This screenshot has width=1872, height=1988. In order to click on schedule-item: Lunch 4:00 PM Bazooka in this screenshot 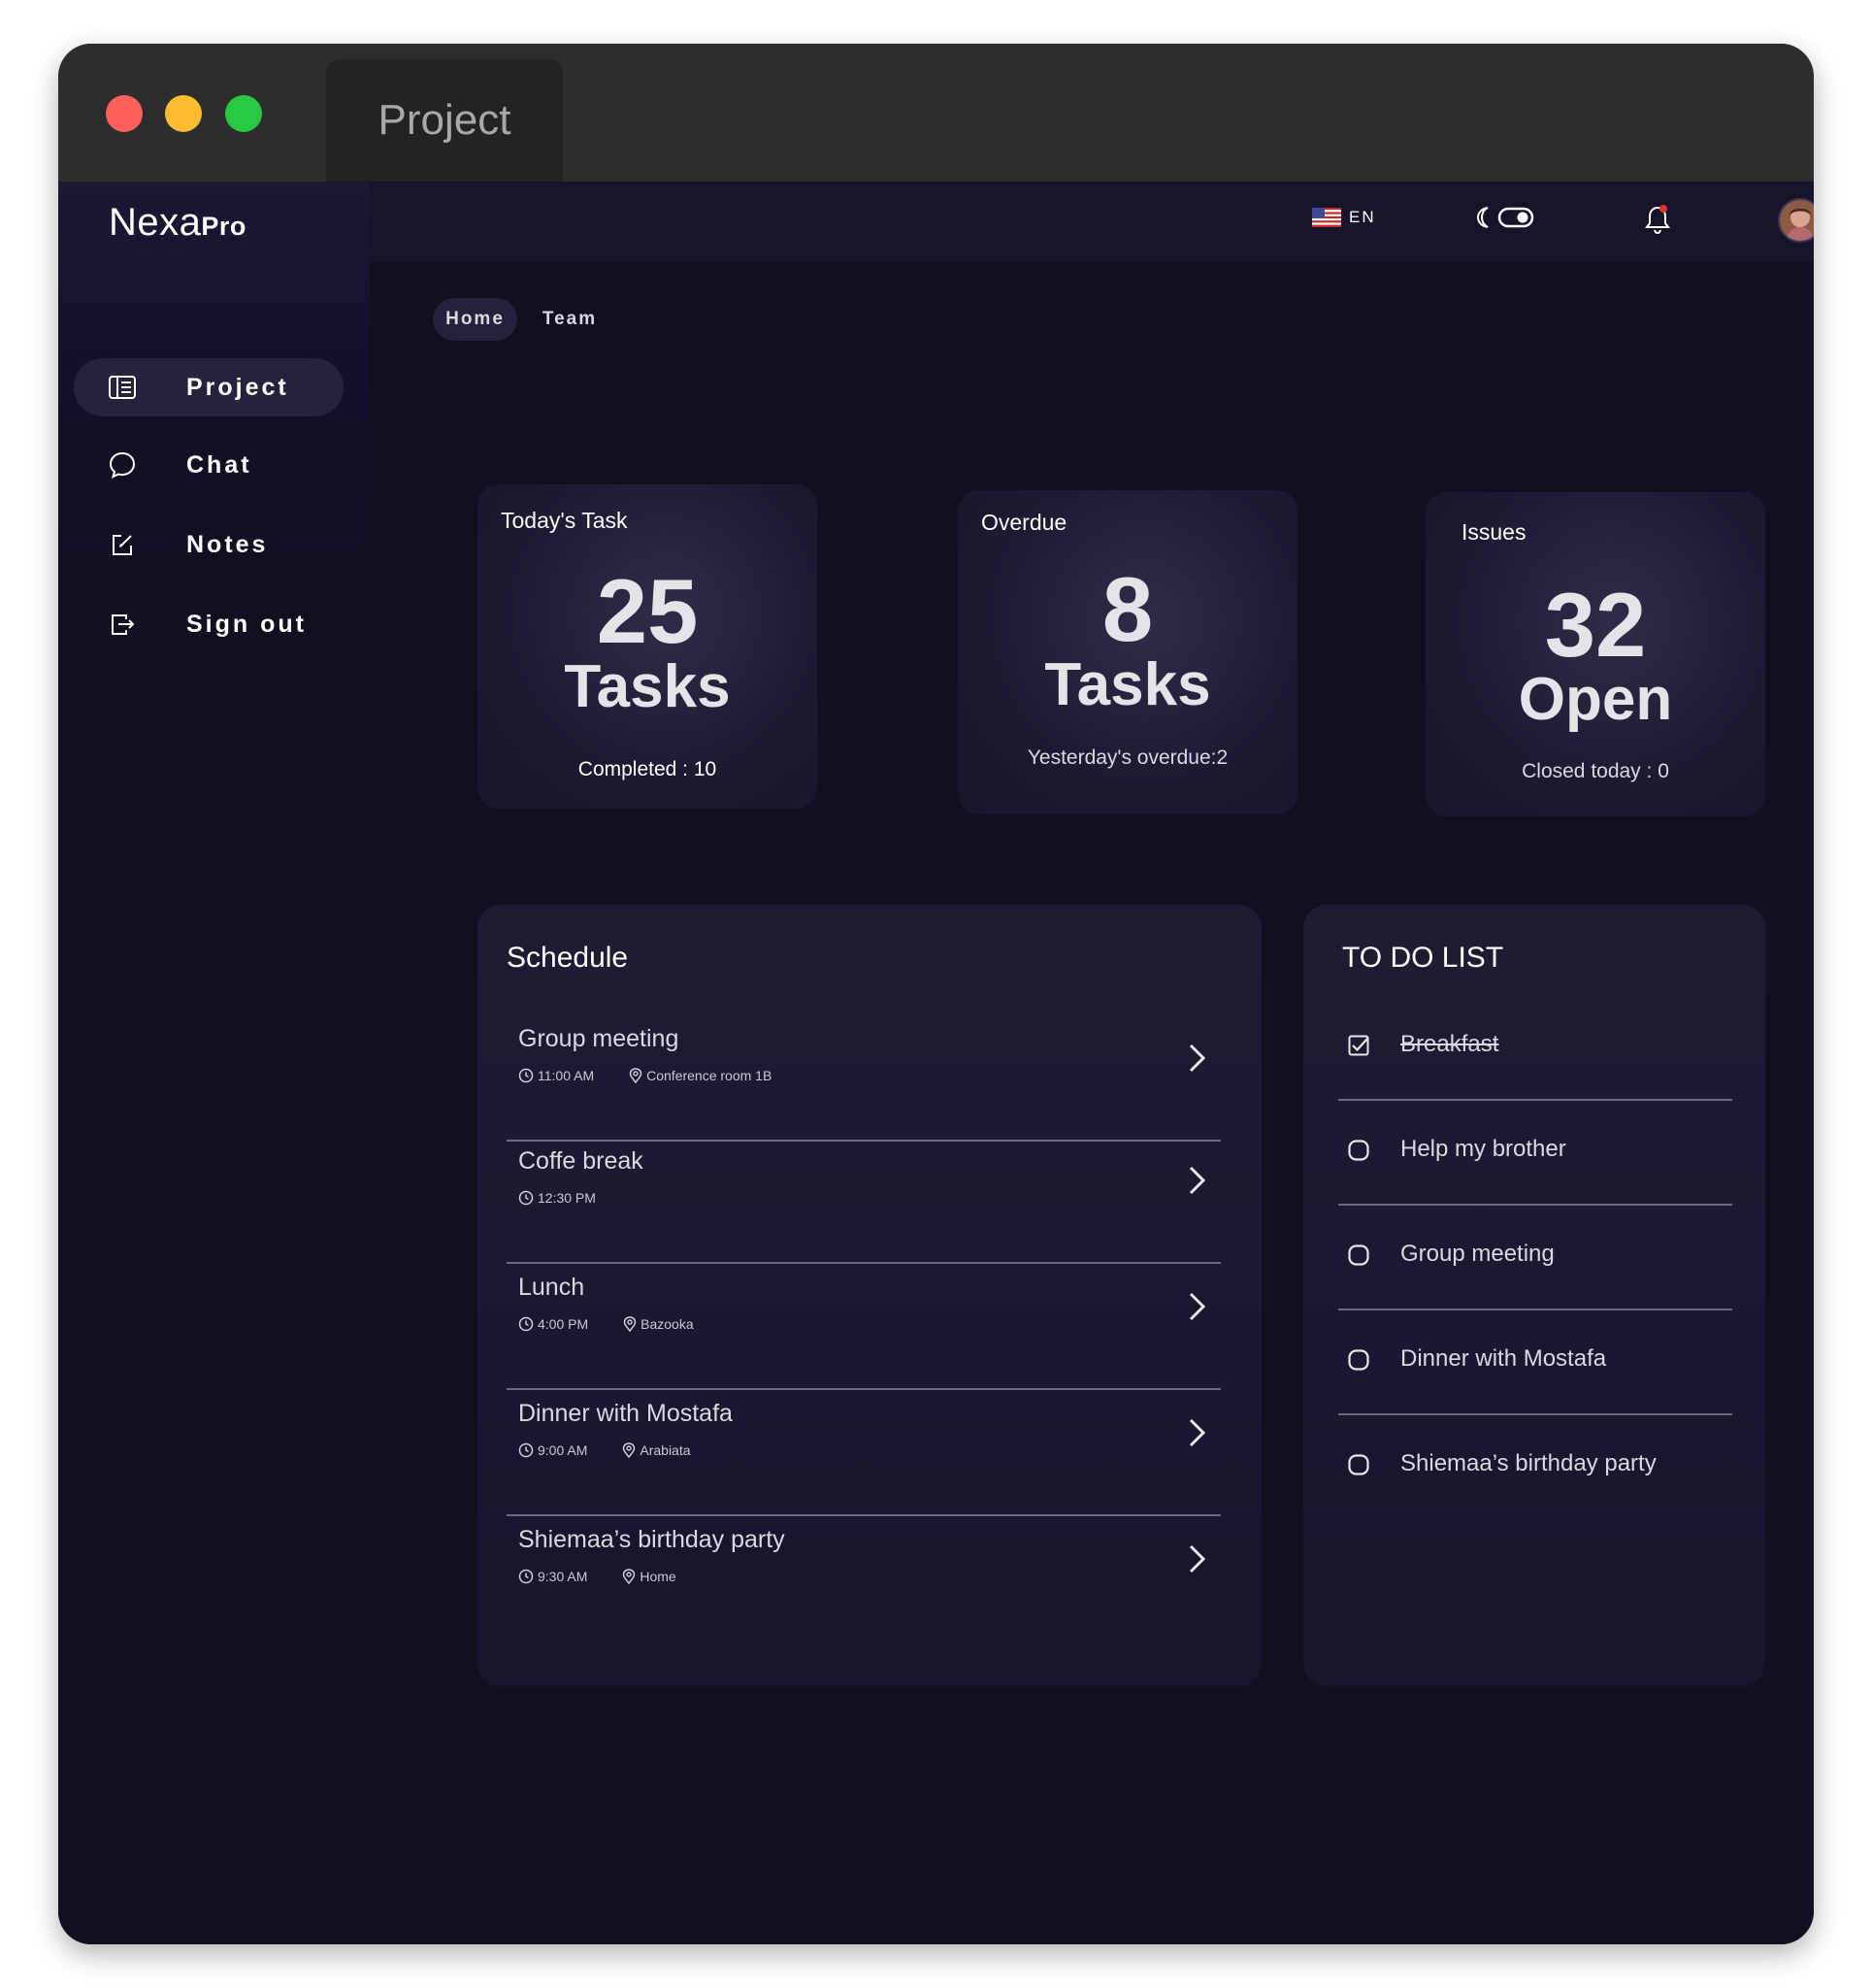, I will do `click(864, 1326)`.